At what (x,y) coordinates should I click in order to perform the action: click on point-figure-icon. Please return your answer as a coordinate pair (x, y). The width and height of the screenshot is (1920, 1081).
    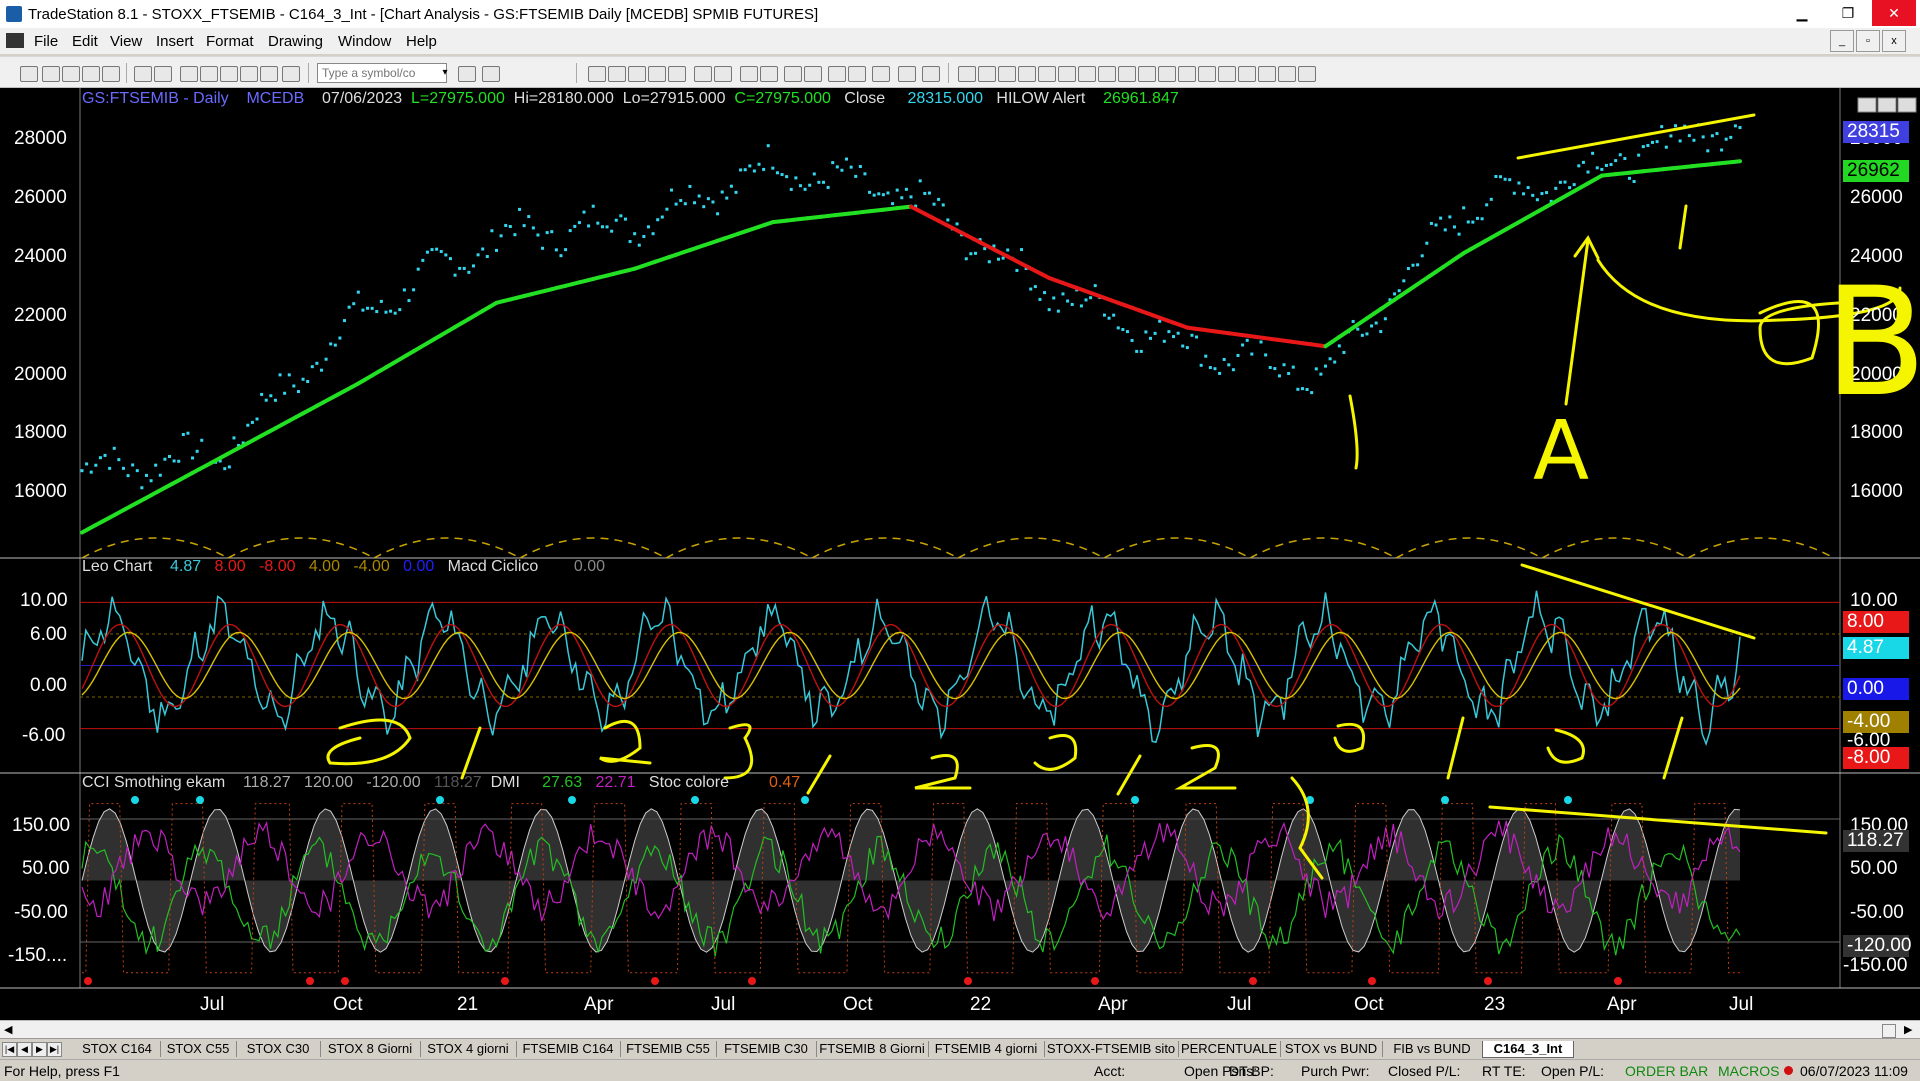
    Looking at the image, I should click on (657, 74).